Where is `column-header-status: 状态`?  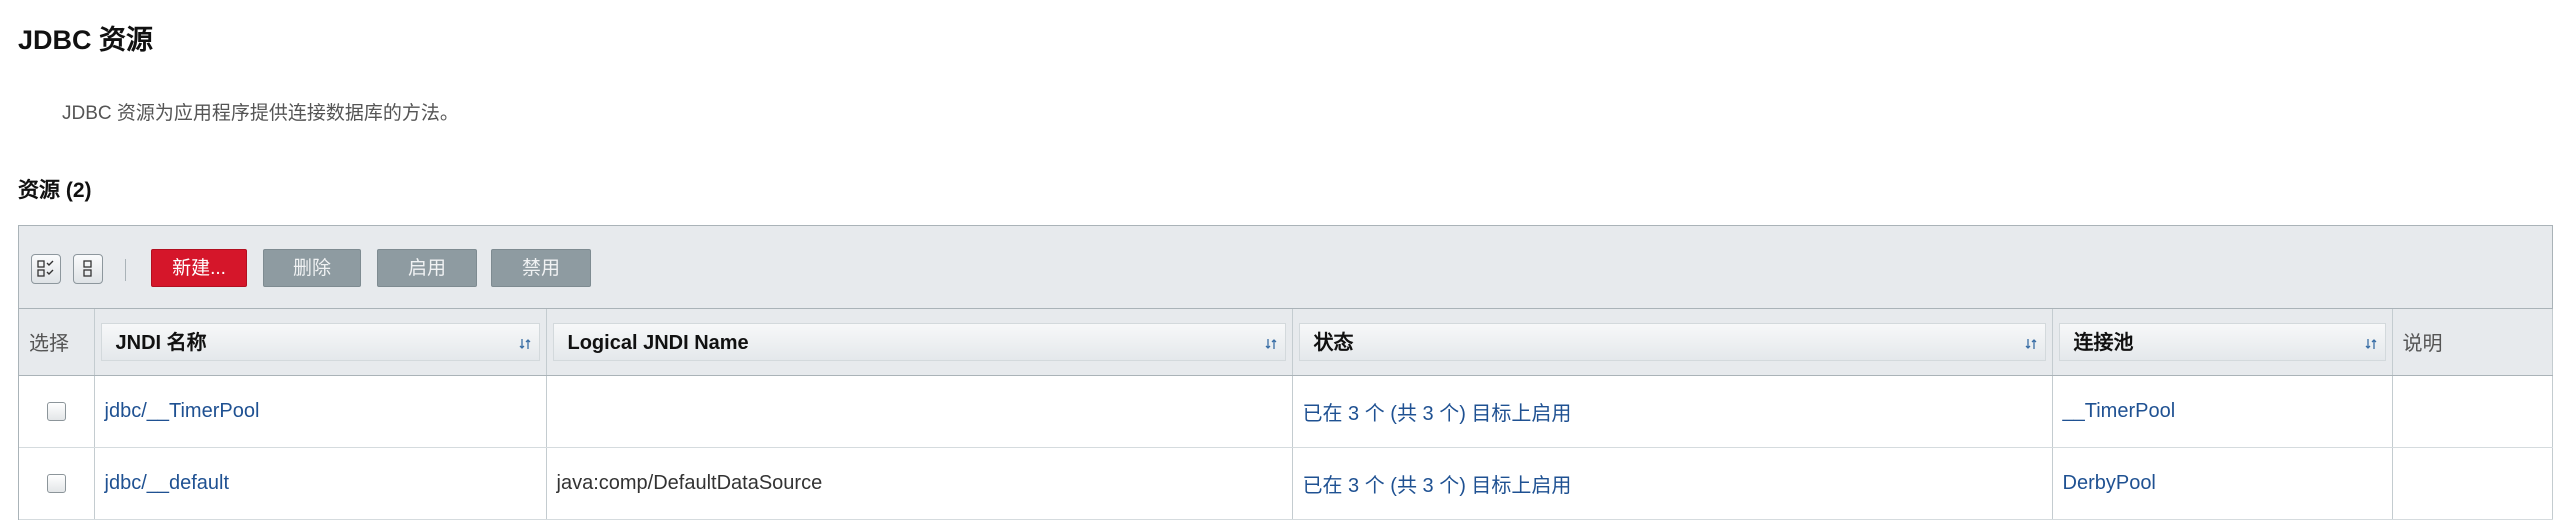 column-header-status: 状态 is located at coordinates (1672, 342).